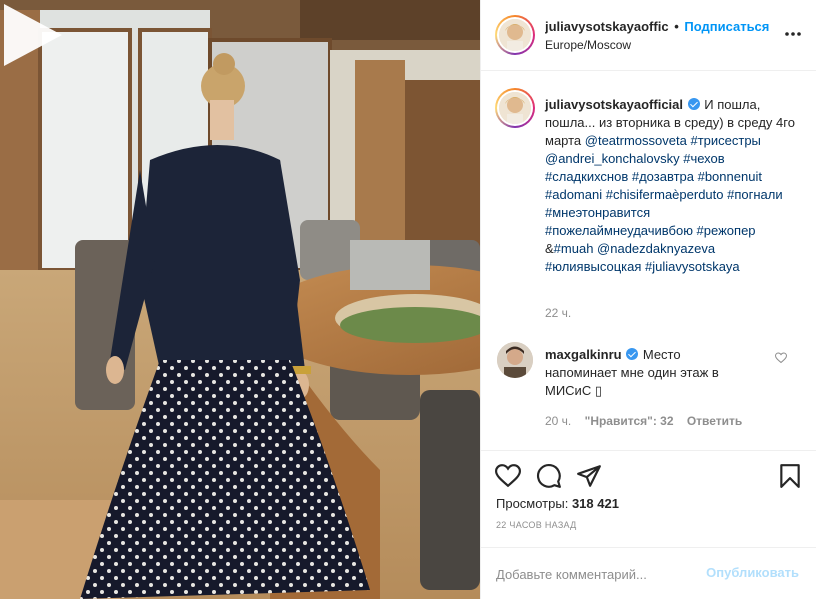  Describe the element at coordinates (508, 476) in the screenshot. I see `heart-icon` at that location.